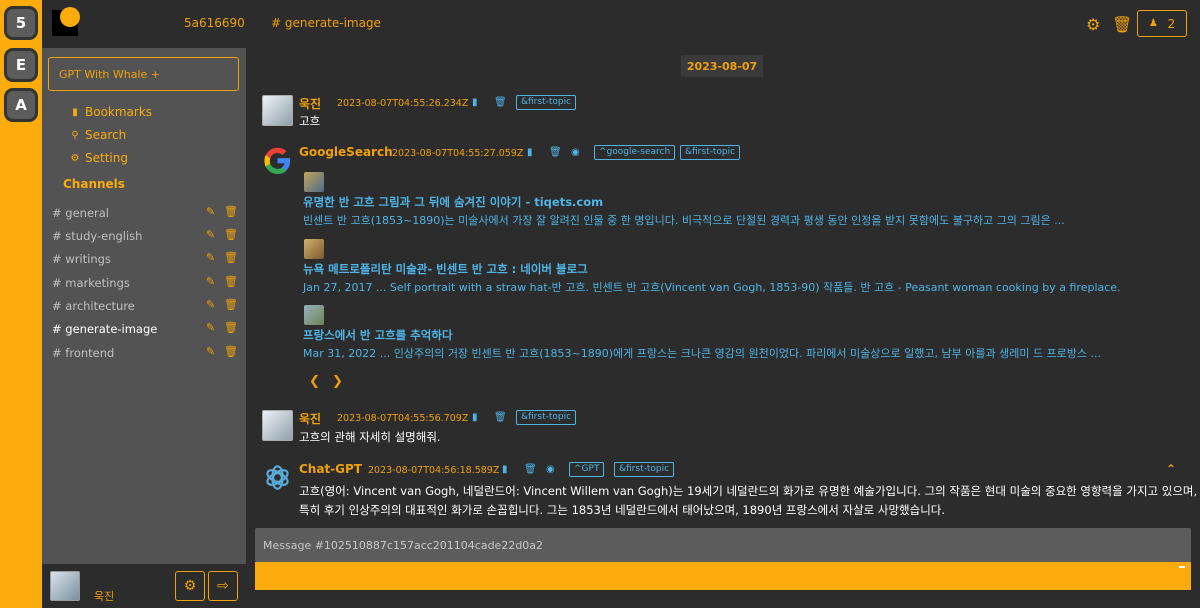  I want to click on message-timestamp: 2023-08-07T04:55:56.709Z, so click(403, 418).